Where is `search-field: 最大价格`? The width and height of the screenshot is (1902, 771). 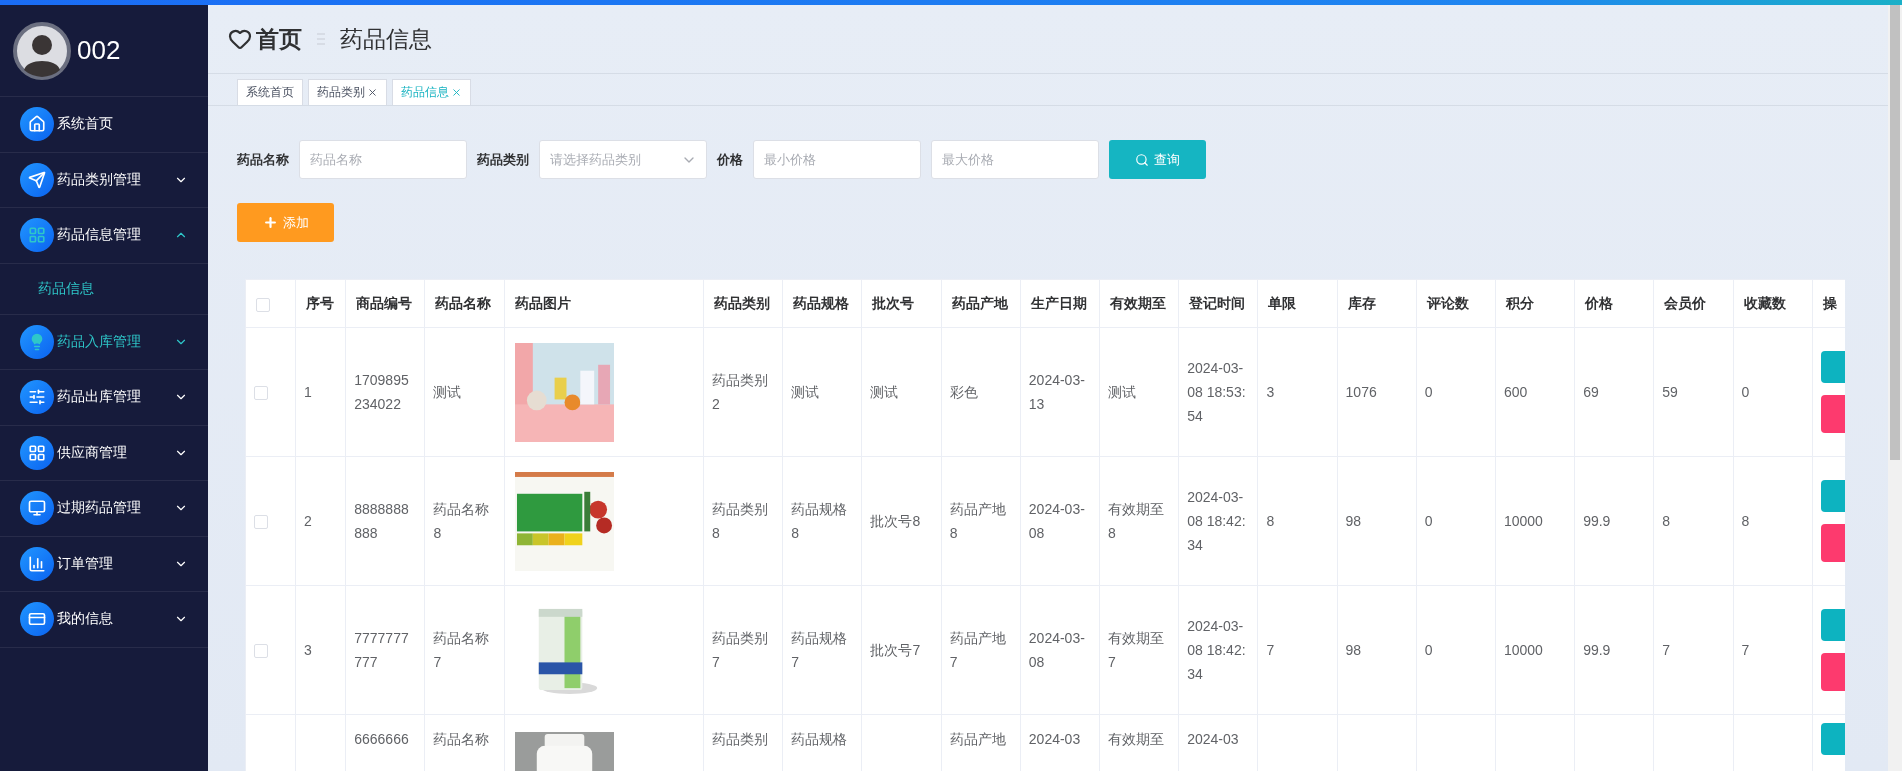 search-field: 最大价格 is located at coordinates (1015, 159).